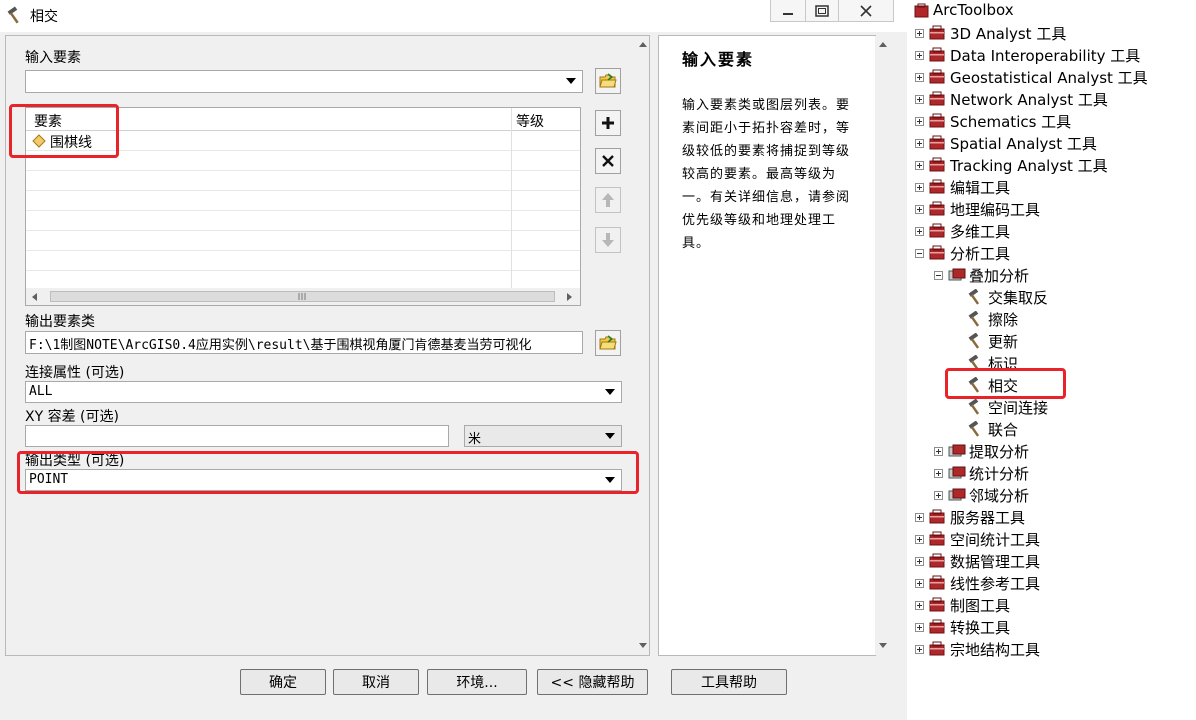  Describe the element at coordinates (1051, 77) in the screenshot. I see `tree-item-geostatistical: Geostatistical Analyst 工具` at that location.